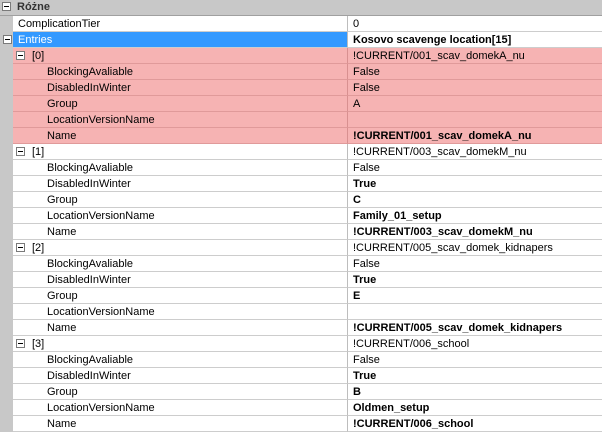  I want to click on property-name: LocationVersionName, so click(101, 216).